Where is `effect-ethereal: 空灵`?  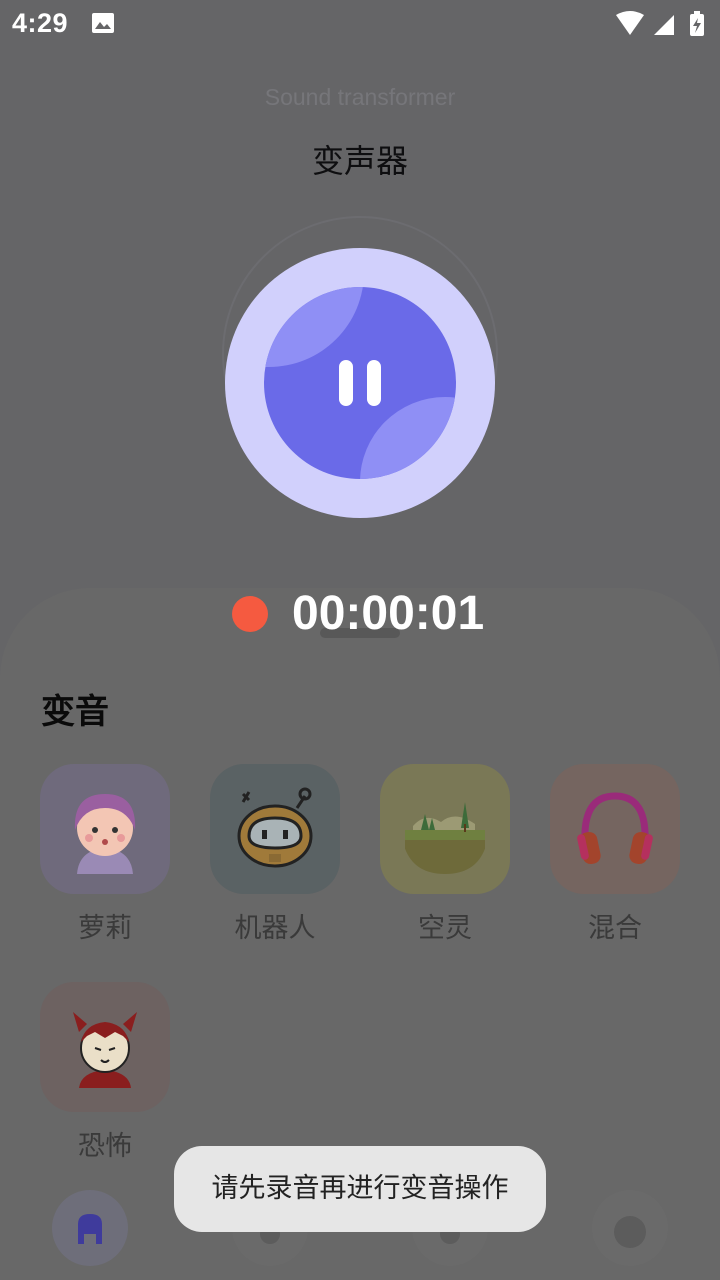
effect-ethereal: 空灵 is located at coordinates (445, 854).